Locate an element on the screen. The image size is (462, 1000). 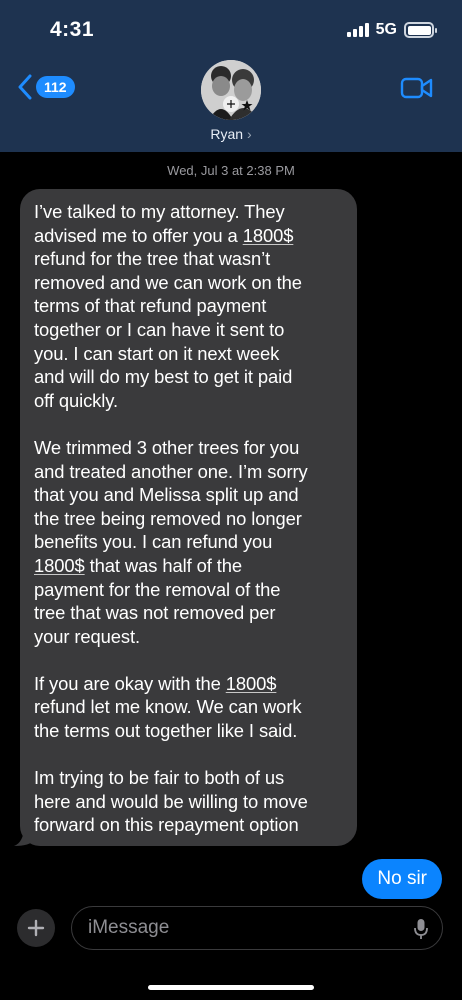
message-line: off quickly. is located at coordinates (76, 400).